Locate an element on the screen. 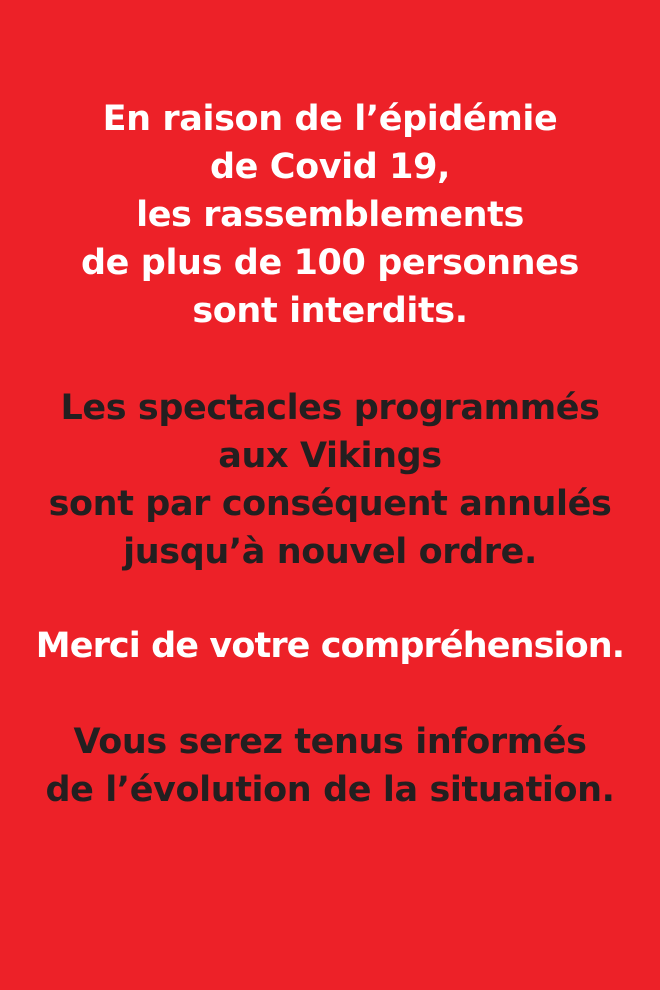  thank-you-paragraph: Merci de votre compréhension. is located at coordinates (330, 646).